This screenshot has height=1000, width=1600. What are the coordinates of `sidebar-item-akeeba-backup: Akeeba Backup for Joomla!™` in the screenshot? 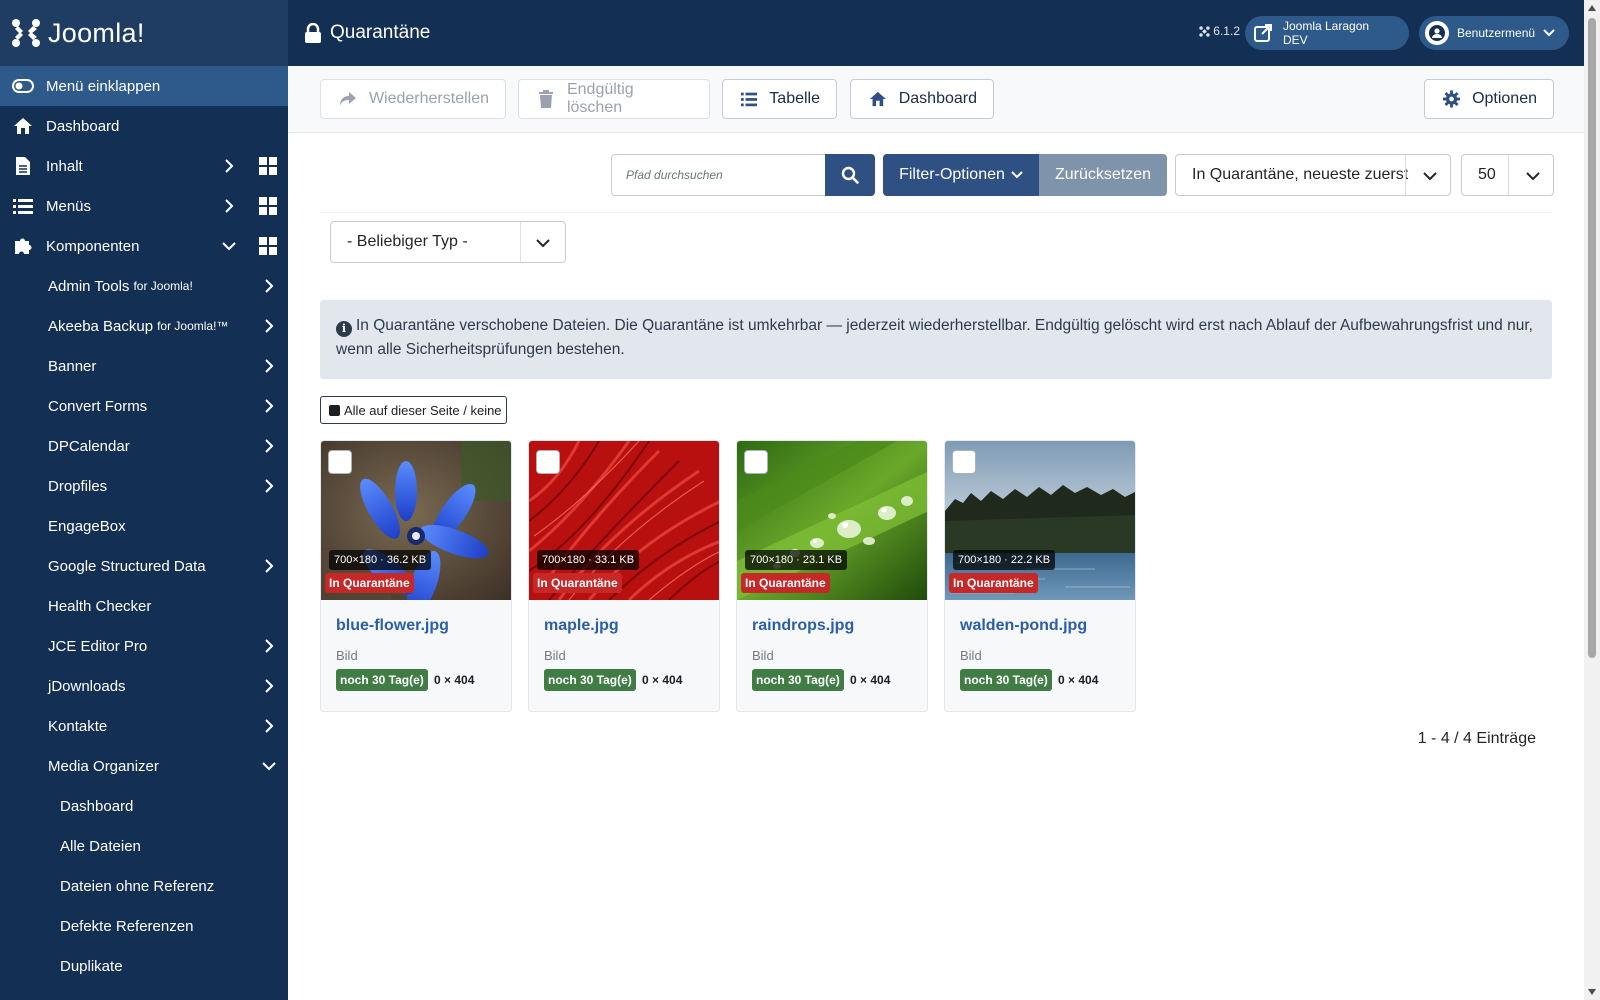 It's located at (144, 326).